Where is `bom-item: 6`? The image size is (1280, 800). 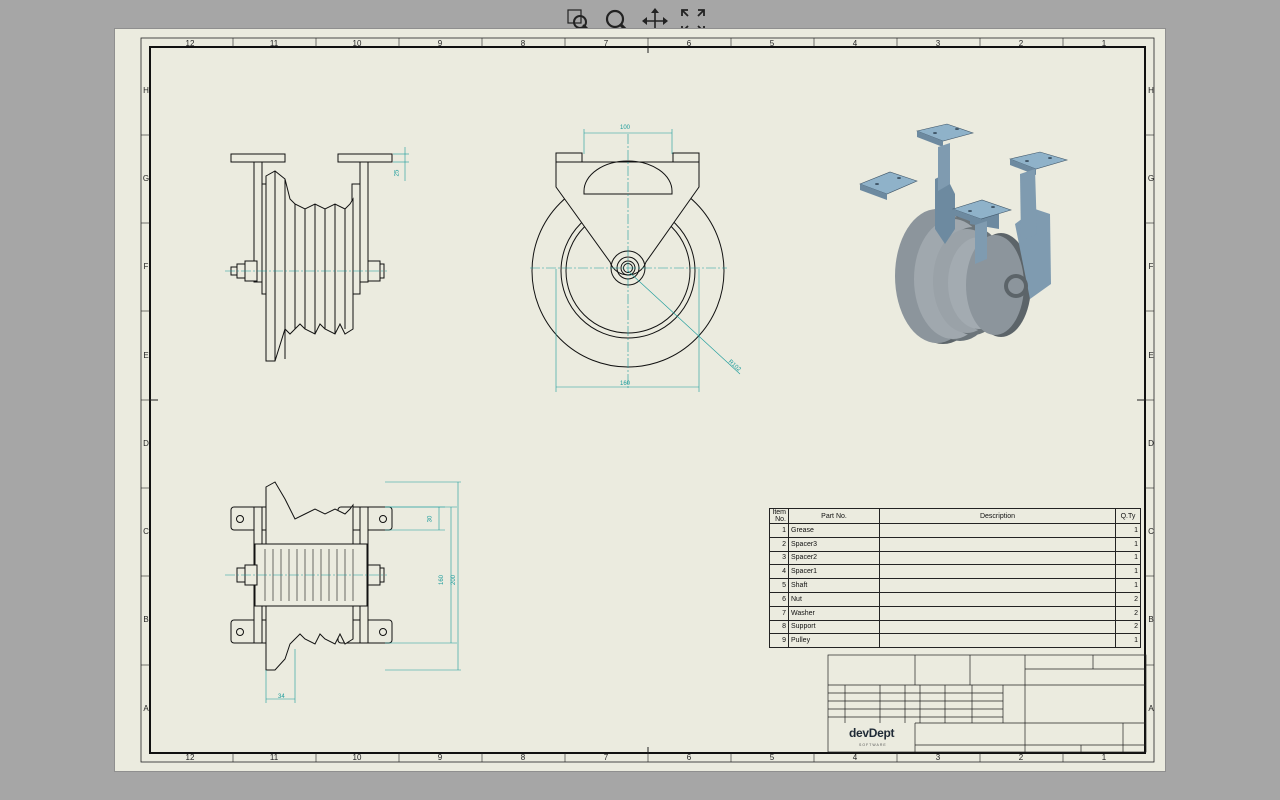
bom-item: 6 is located at coordinates (779, 599).